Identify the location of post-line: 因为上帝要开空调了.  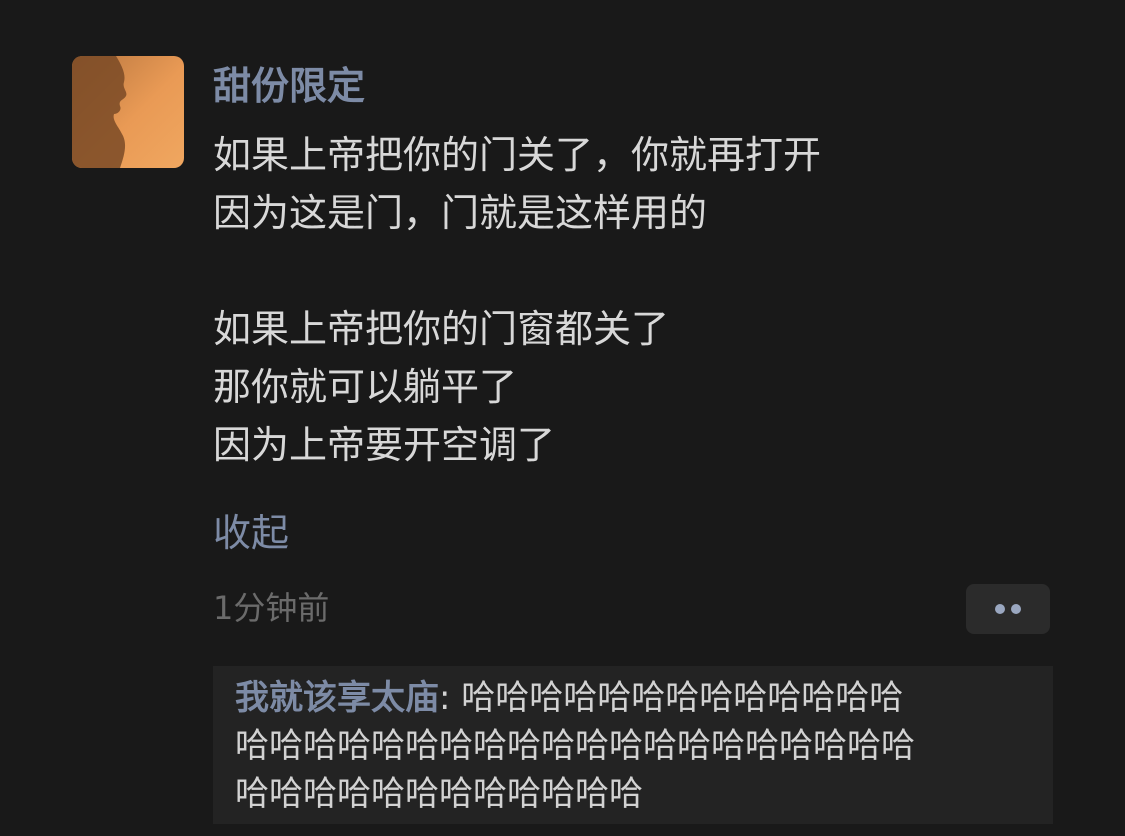
(384, 445).